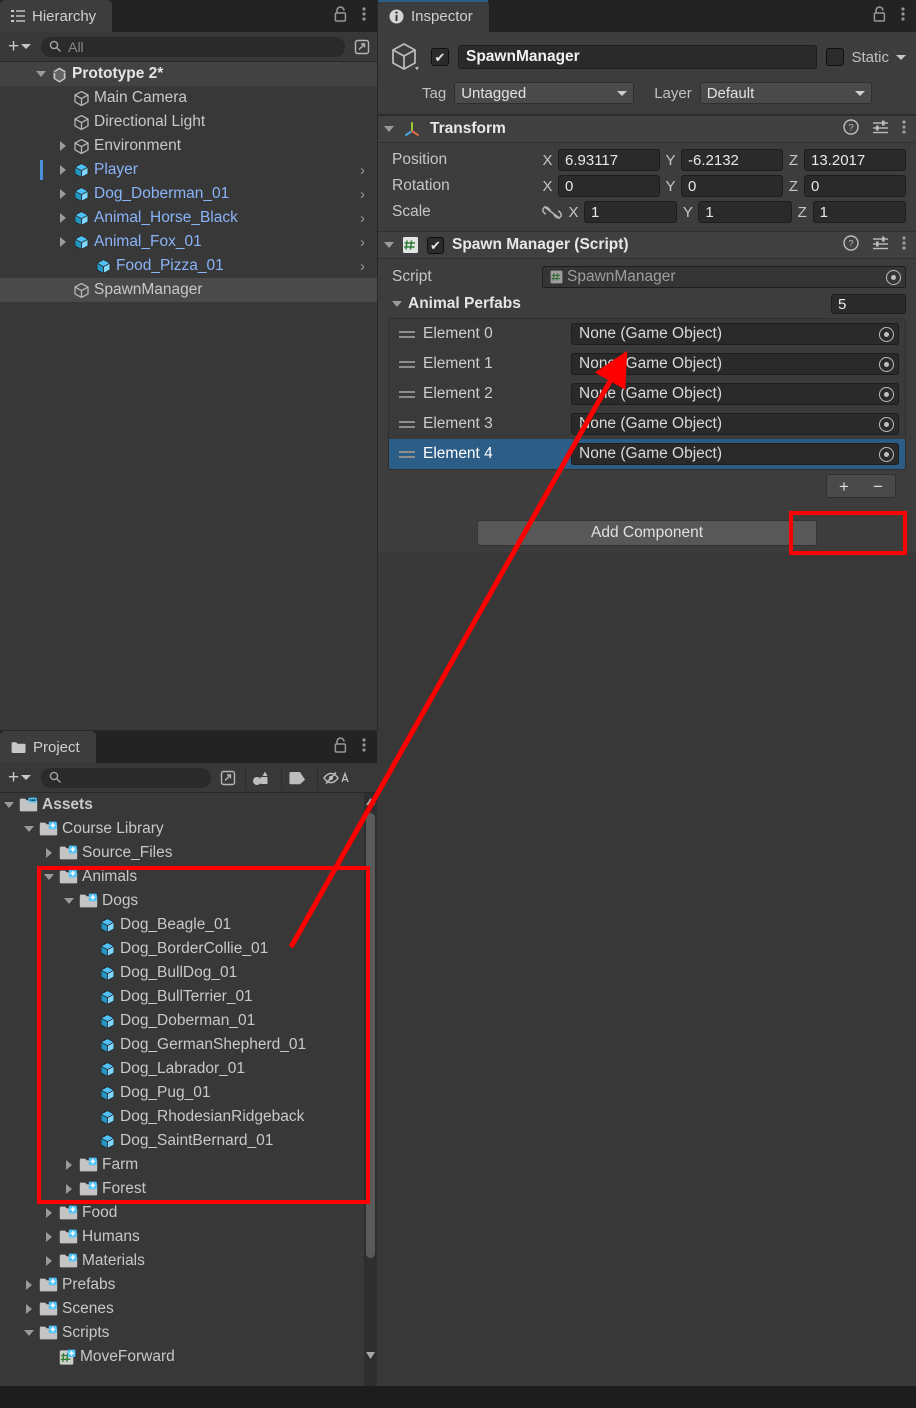  Describe the element at coordinates (188, 194) in the screenshot. I see `hierarchy-row: Dog_Doberman_01 ›` at that location.